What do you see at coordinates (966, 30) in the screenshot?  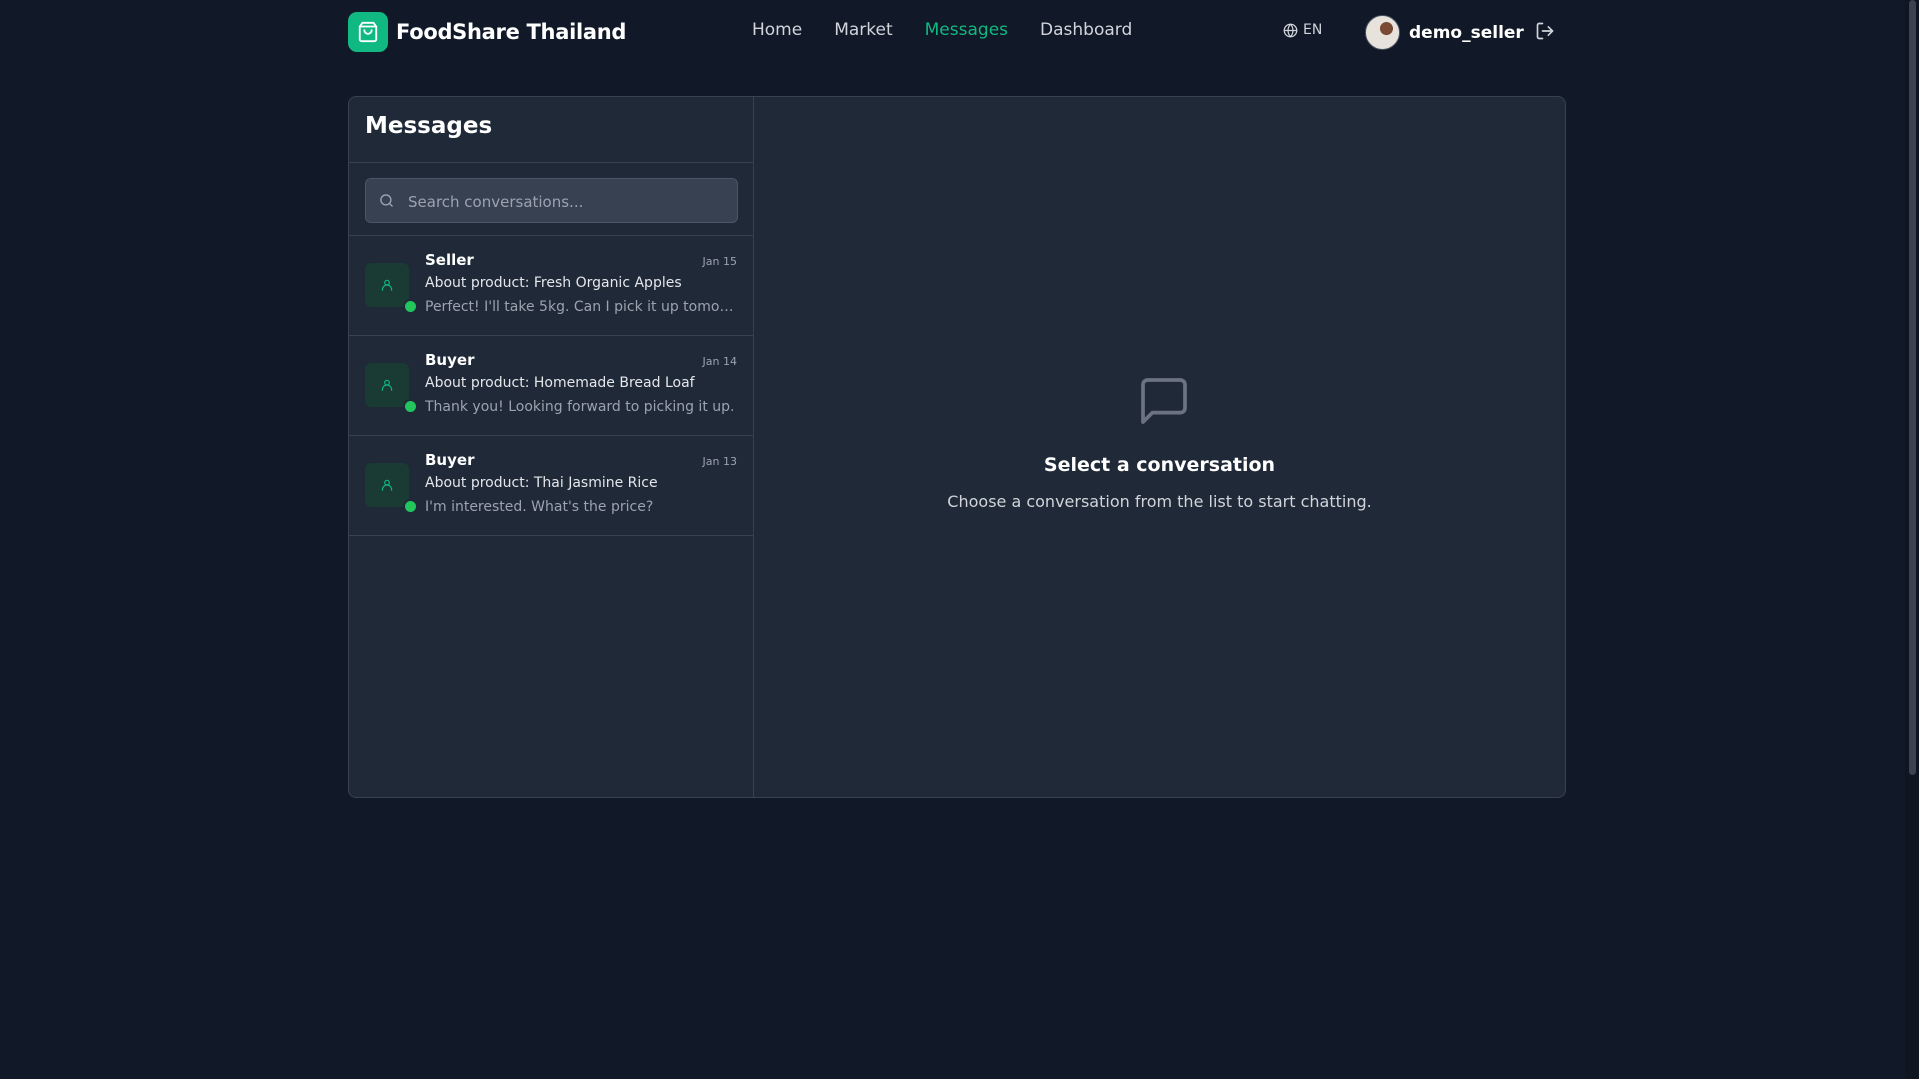 I see `nav-messages: Messages` at bounding box center [966, 30].